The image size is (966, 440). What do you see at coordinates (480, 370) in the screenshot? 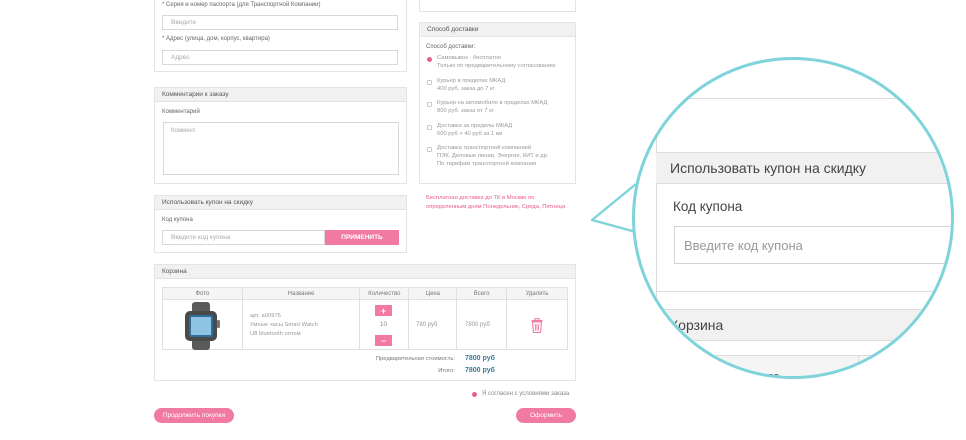
I see `total-value: 7800 руб` at bounding box center [480, 370].